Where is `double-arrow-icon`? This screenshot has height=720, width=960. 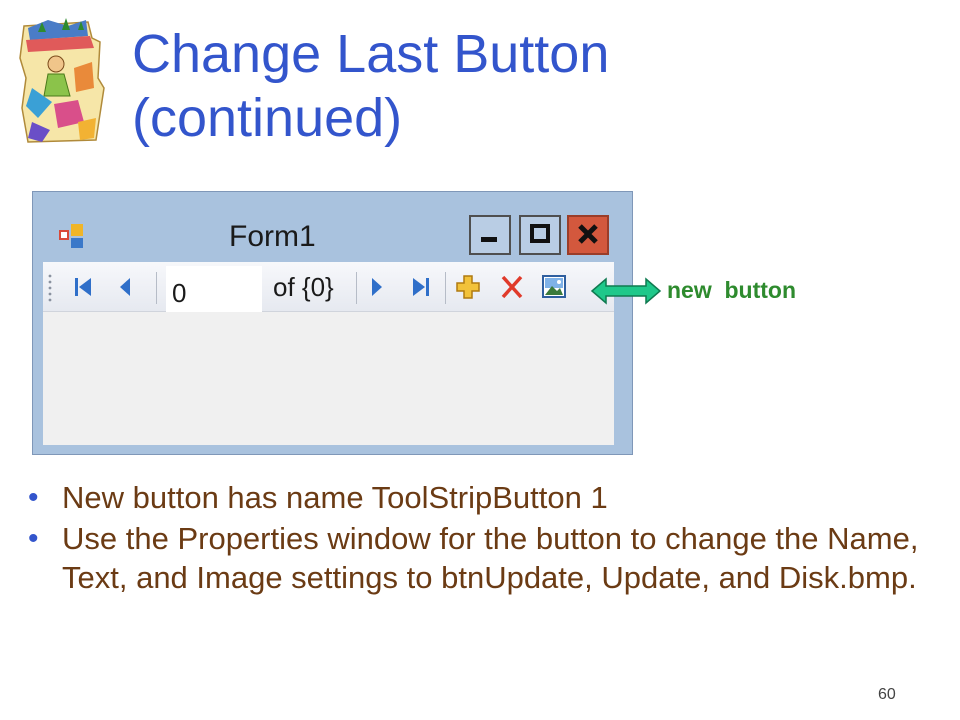 double-arrow-icon is located at coordinates (626, 291).